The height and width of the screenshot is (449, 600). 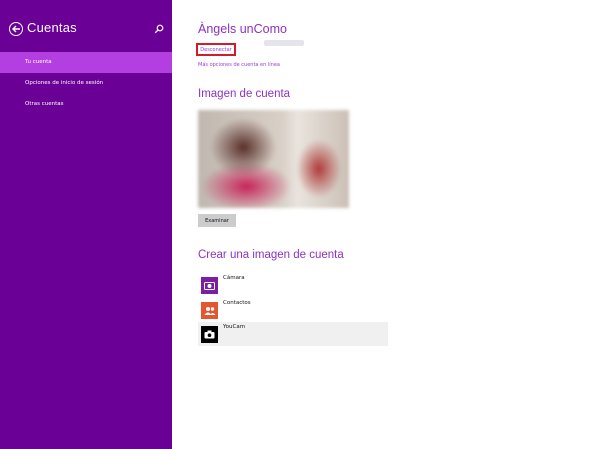 I want to click on camera-icon, so click(x=209, y=285).